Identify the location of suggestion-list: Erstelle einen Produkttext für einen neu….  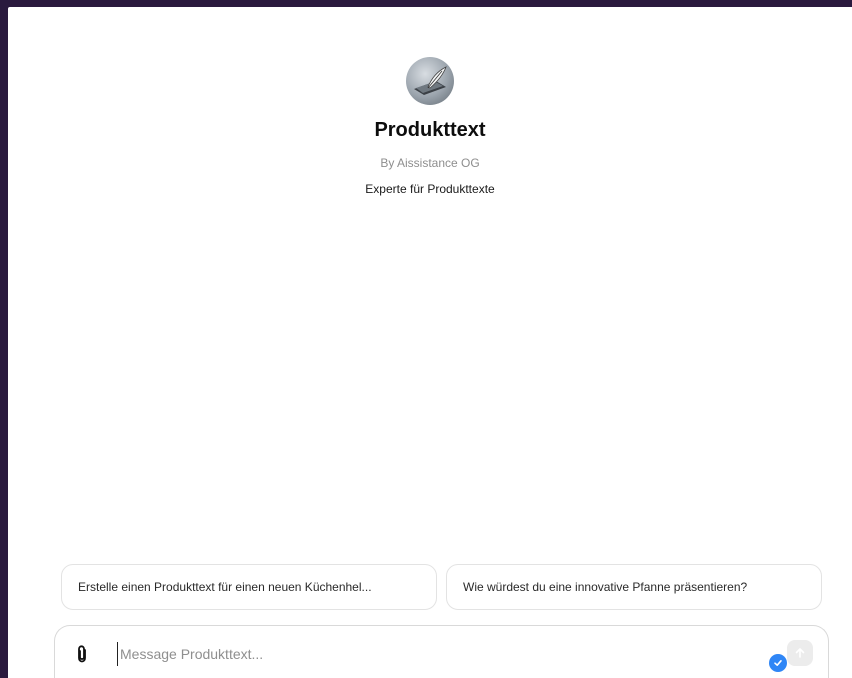
(441, 587).